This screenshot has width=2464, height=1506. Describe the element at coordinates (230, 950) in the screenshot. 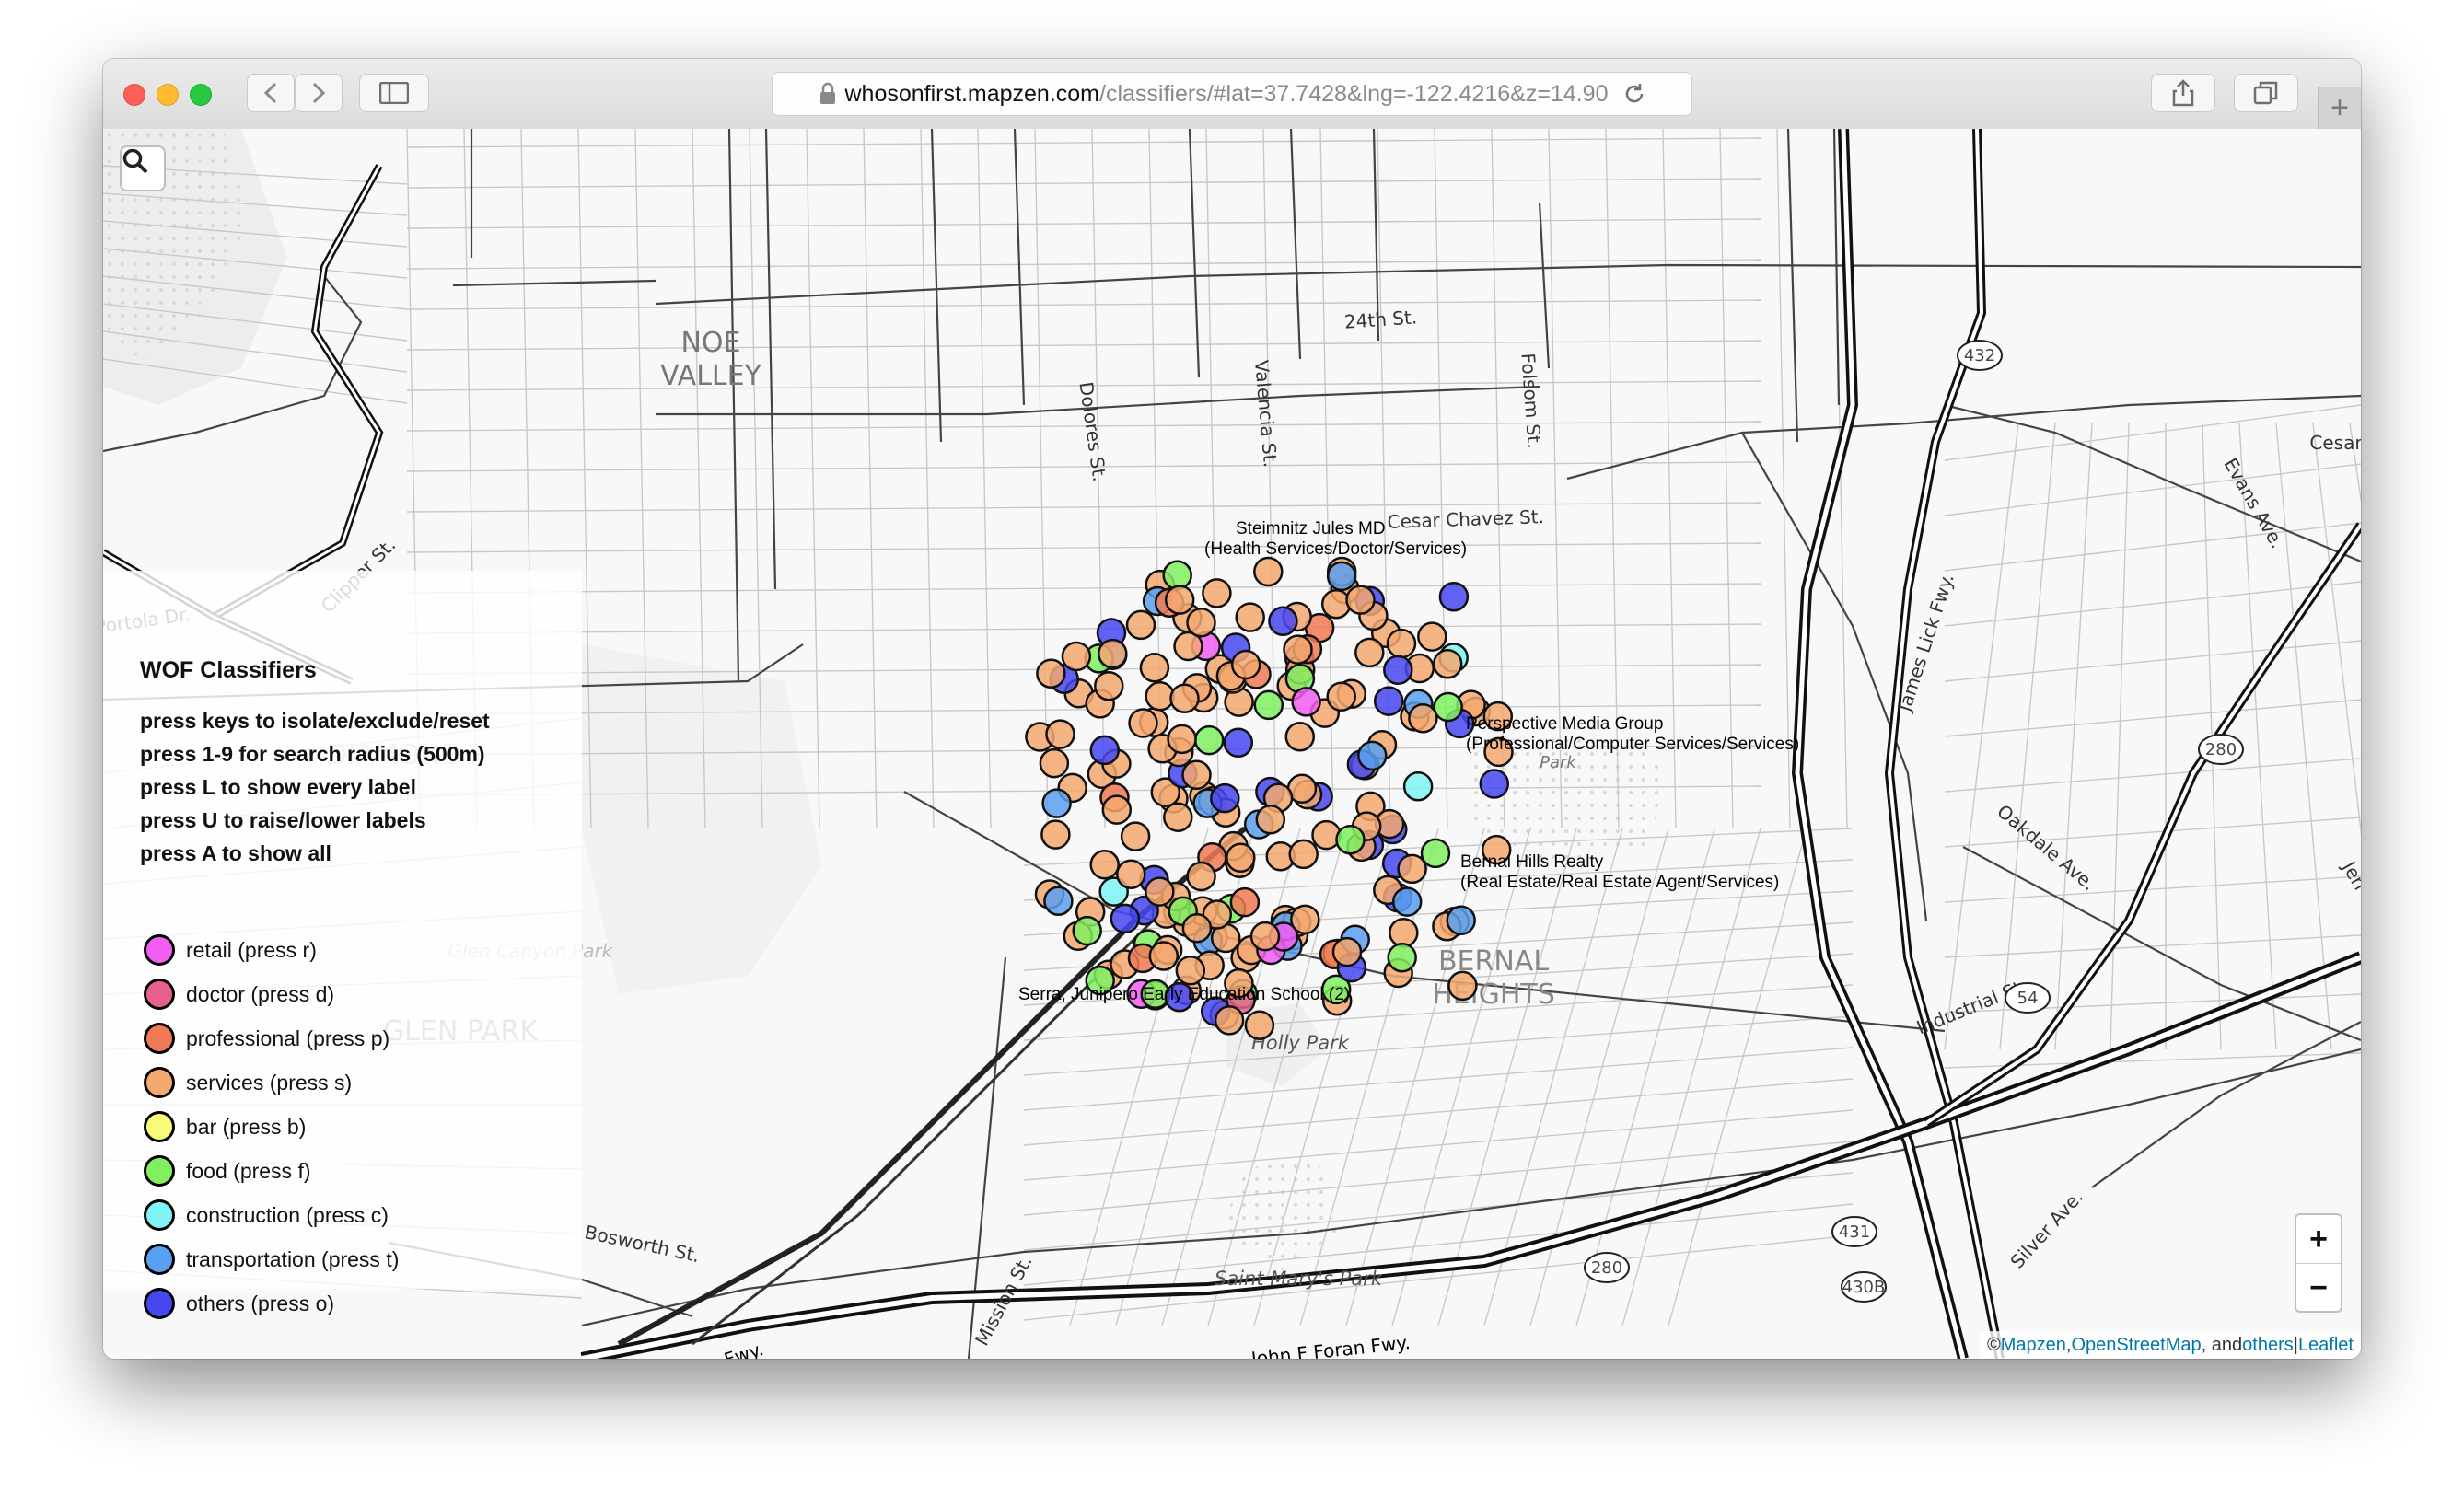

I see `legend-item: retail (press r)` at that location.